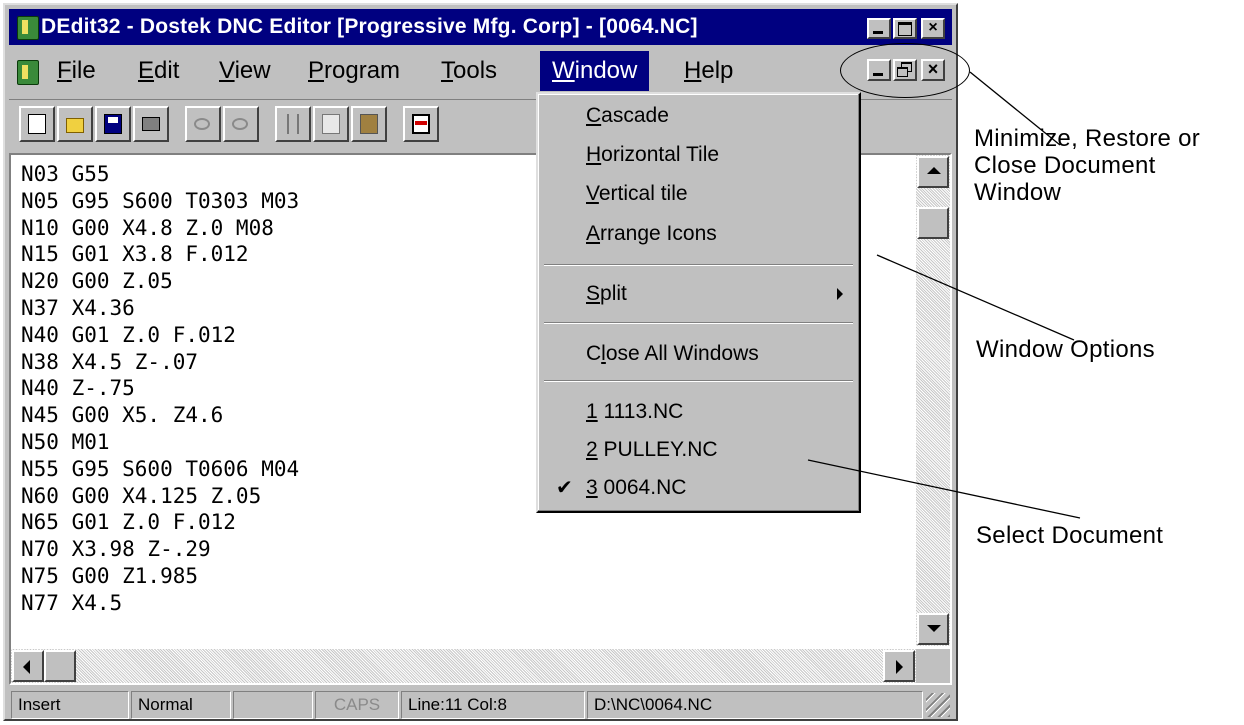  I want to click on annotation-line-3: Window, so click(1018, 192).